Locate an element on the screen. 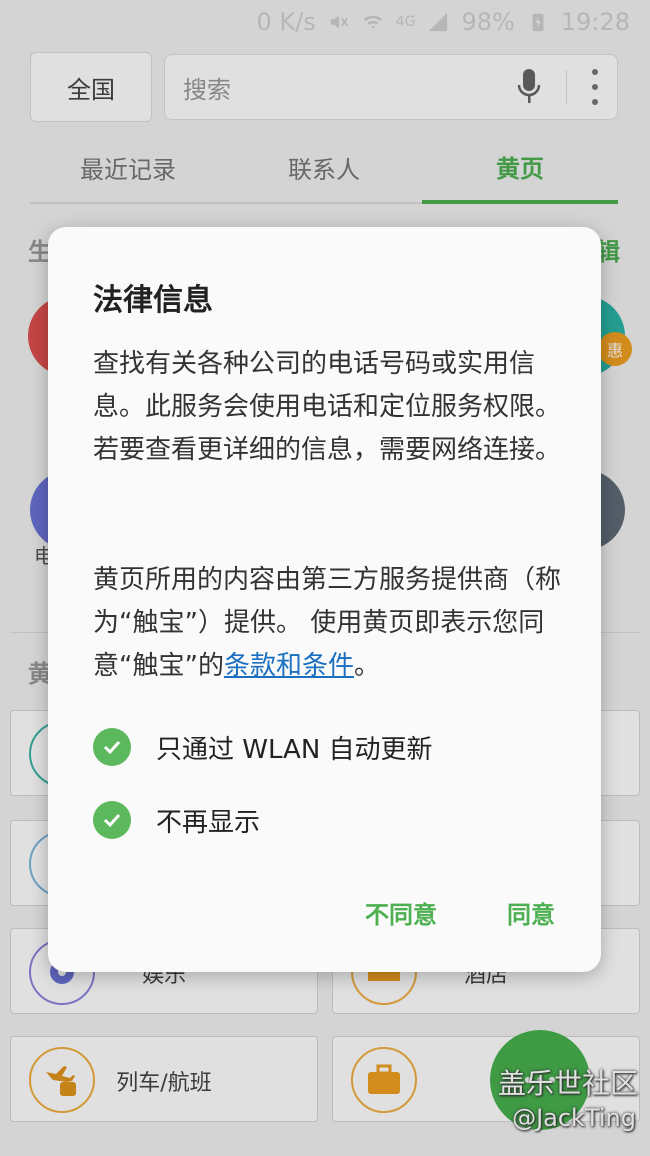 This screenshot has height=1156, width=650. disagree-button: 不同意 is located at coordinates (401, 912).